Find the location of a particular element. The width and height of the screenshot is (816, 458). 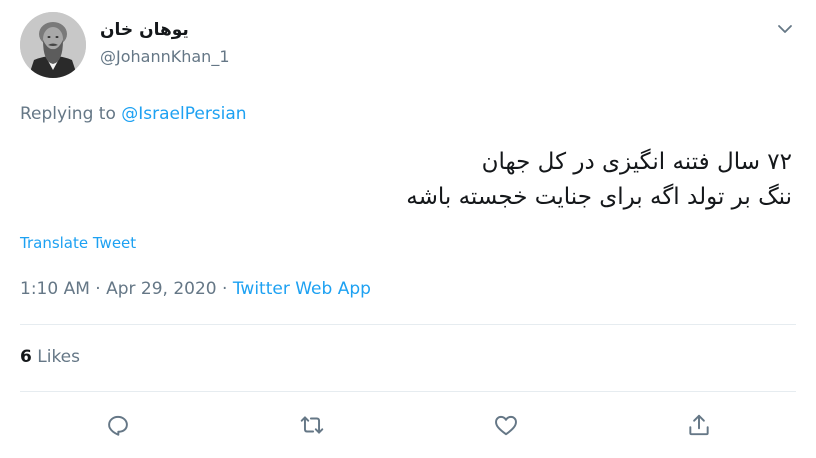

reply-button is located at coordinates (118, 425).